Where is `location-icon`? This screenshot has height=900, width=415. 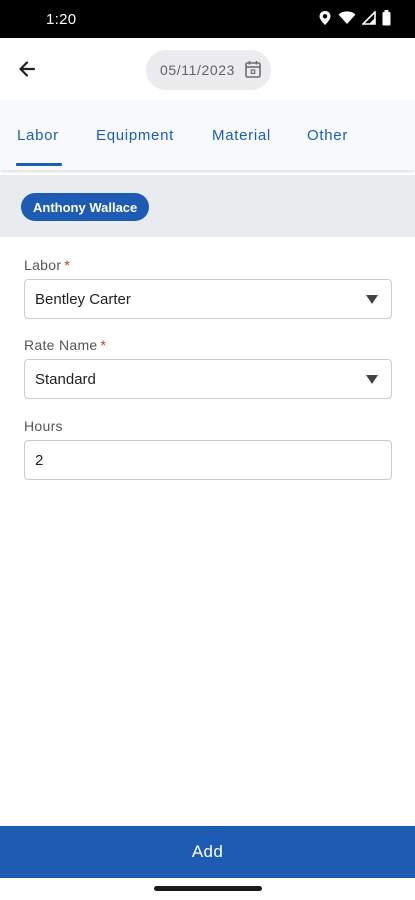
location-icon is located at coordinates (325, 18).